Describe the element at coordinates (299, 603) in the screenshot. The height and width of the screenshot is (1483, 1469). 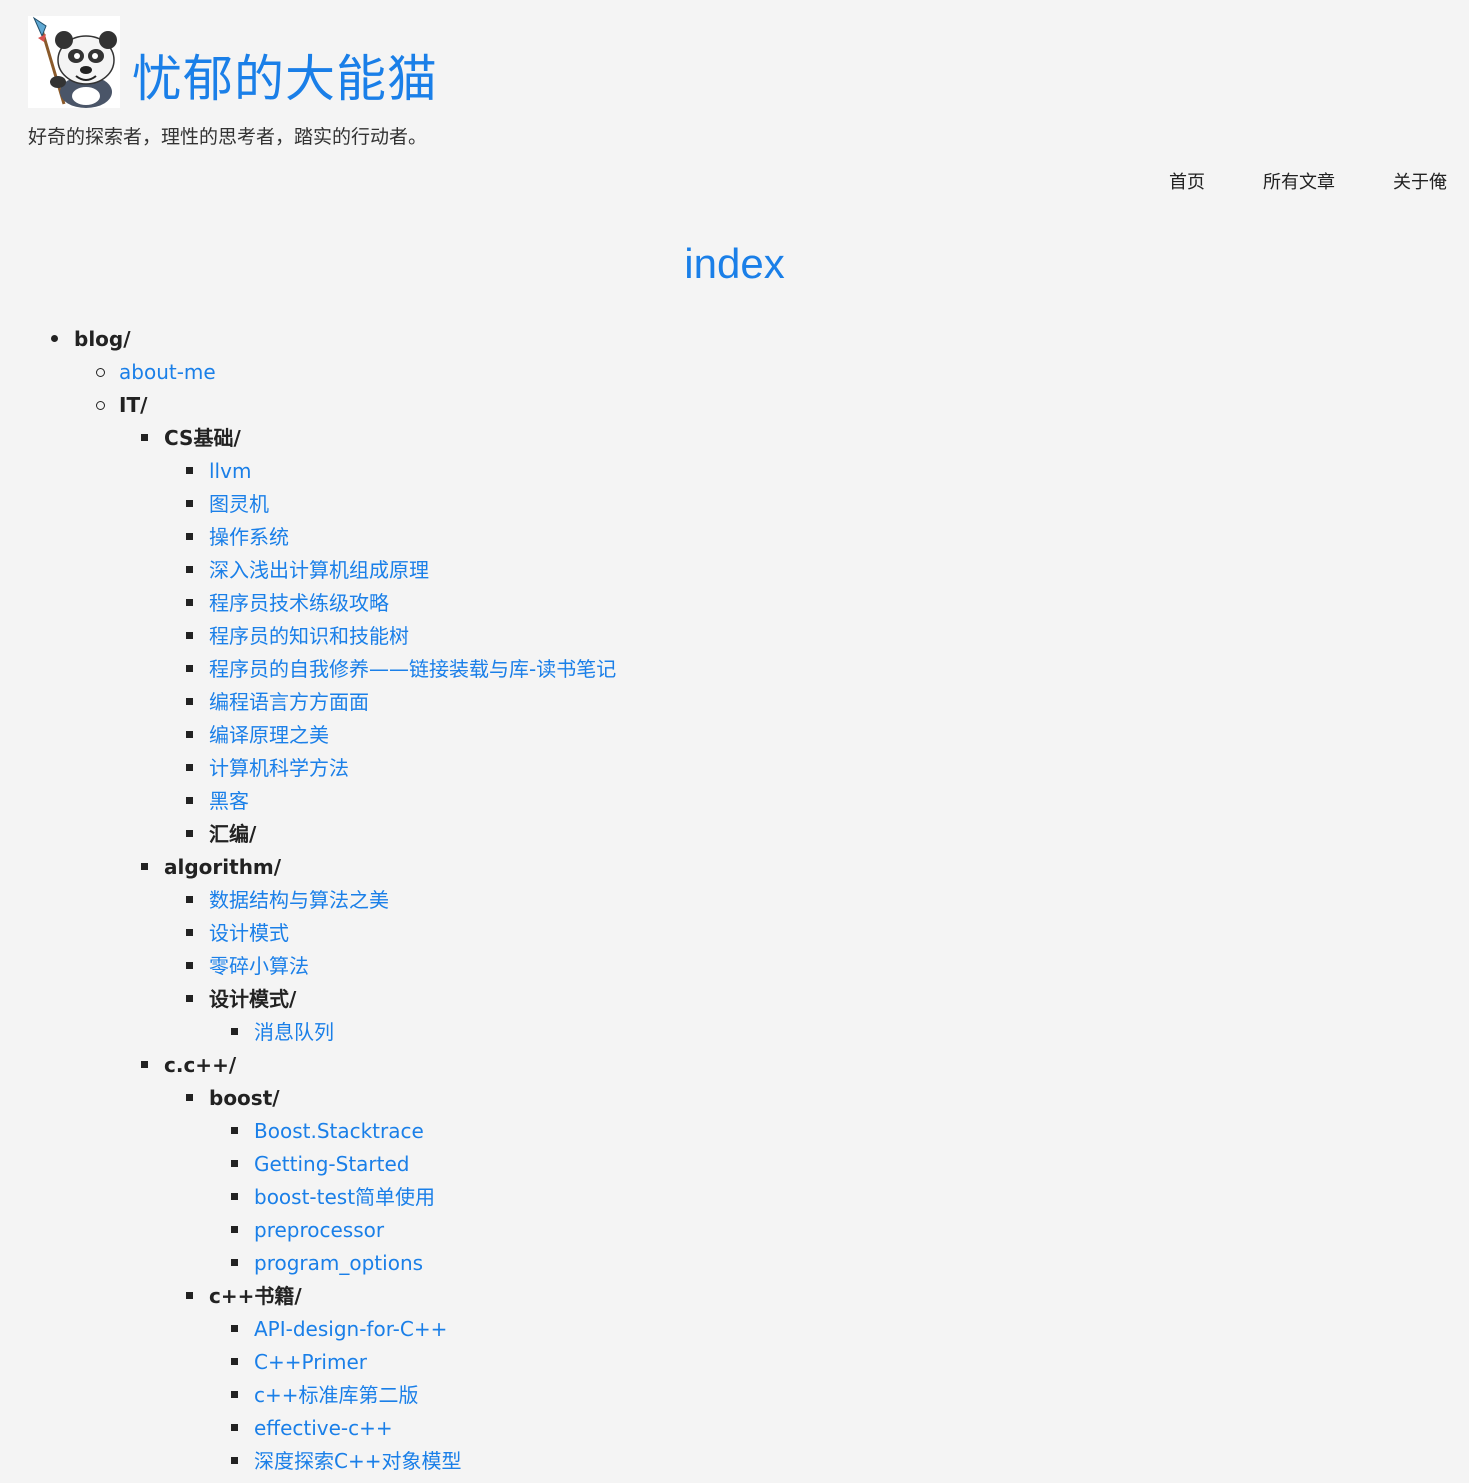
I see `tree-link-label: 程序员技术练级攻略` at that location.